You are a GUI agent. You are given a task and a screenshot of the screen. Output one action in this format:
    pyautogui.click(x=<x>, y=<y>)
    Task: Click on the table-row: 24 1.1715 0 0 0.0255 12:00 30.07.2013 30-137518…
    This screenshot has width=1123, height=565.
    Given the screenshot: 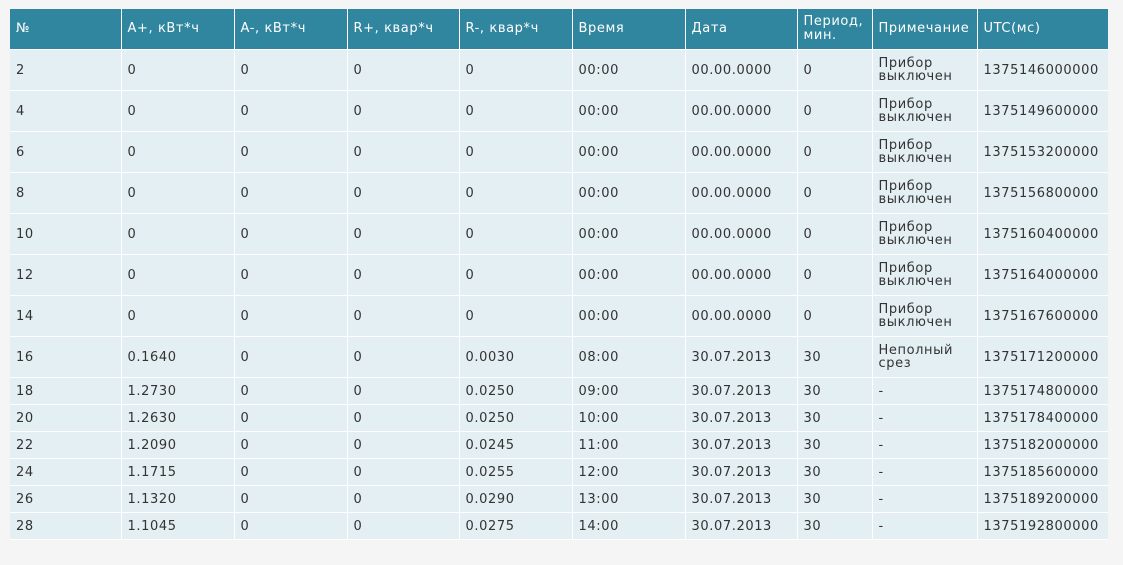 What is the action you would take?
    pyautogui.click(x=559, y=472)
    